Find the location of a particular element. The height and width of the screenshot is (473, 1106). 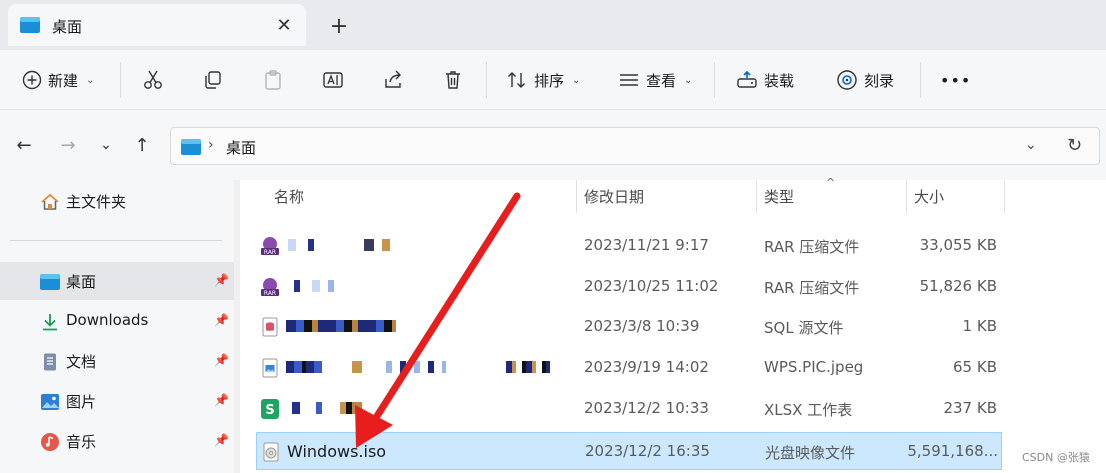

file-row: RAR 2023/10/25 11:02 RAR 压缩文件 51,826 KB is located at coordinates (629, 287).